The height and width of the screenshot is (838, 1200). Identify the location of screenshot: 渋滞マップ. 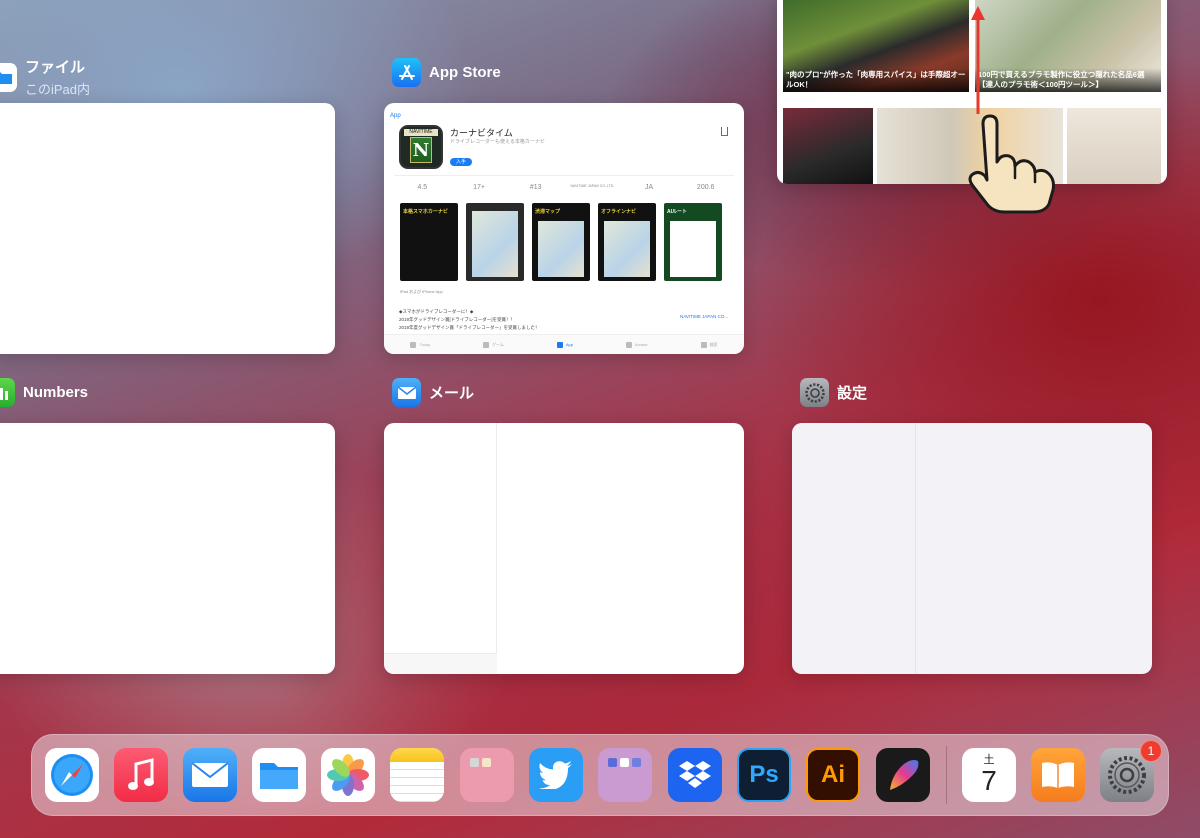
(561, 242).